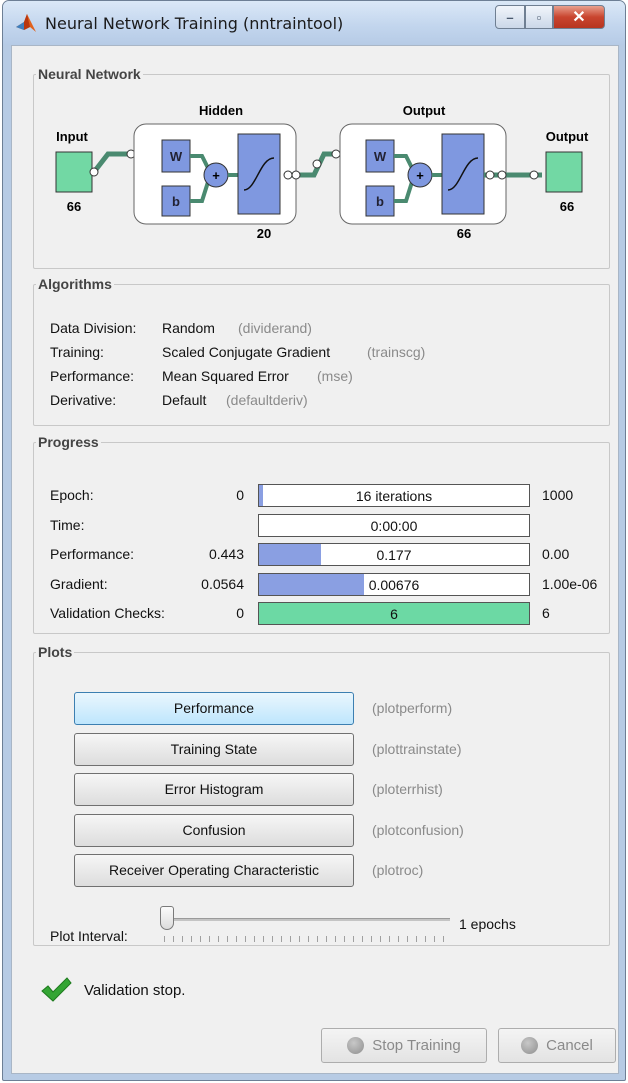 This screenshot has height=1083, width=628. I want to click on cancel-button: Cancel, so click(557, 1045).